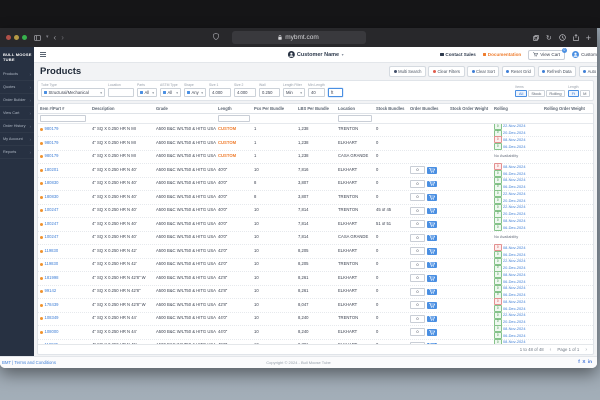 This screenshot has height=400, width=600. Describe the element at coordinates (549, 38) in the screenshot. I see `reload-icon: ↻` at that location.